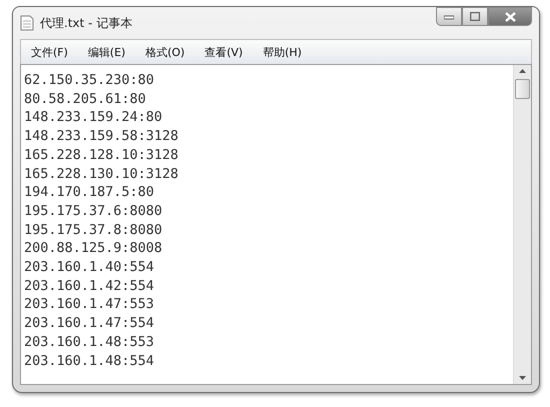 Image resolution: width=550 pixels, height=407 pixels. Describe the element at coordinates (522, 378) in the screenshot. I see `scroll-down-icon` at that location.